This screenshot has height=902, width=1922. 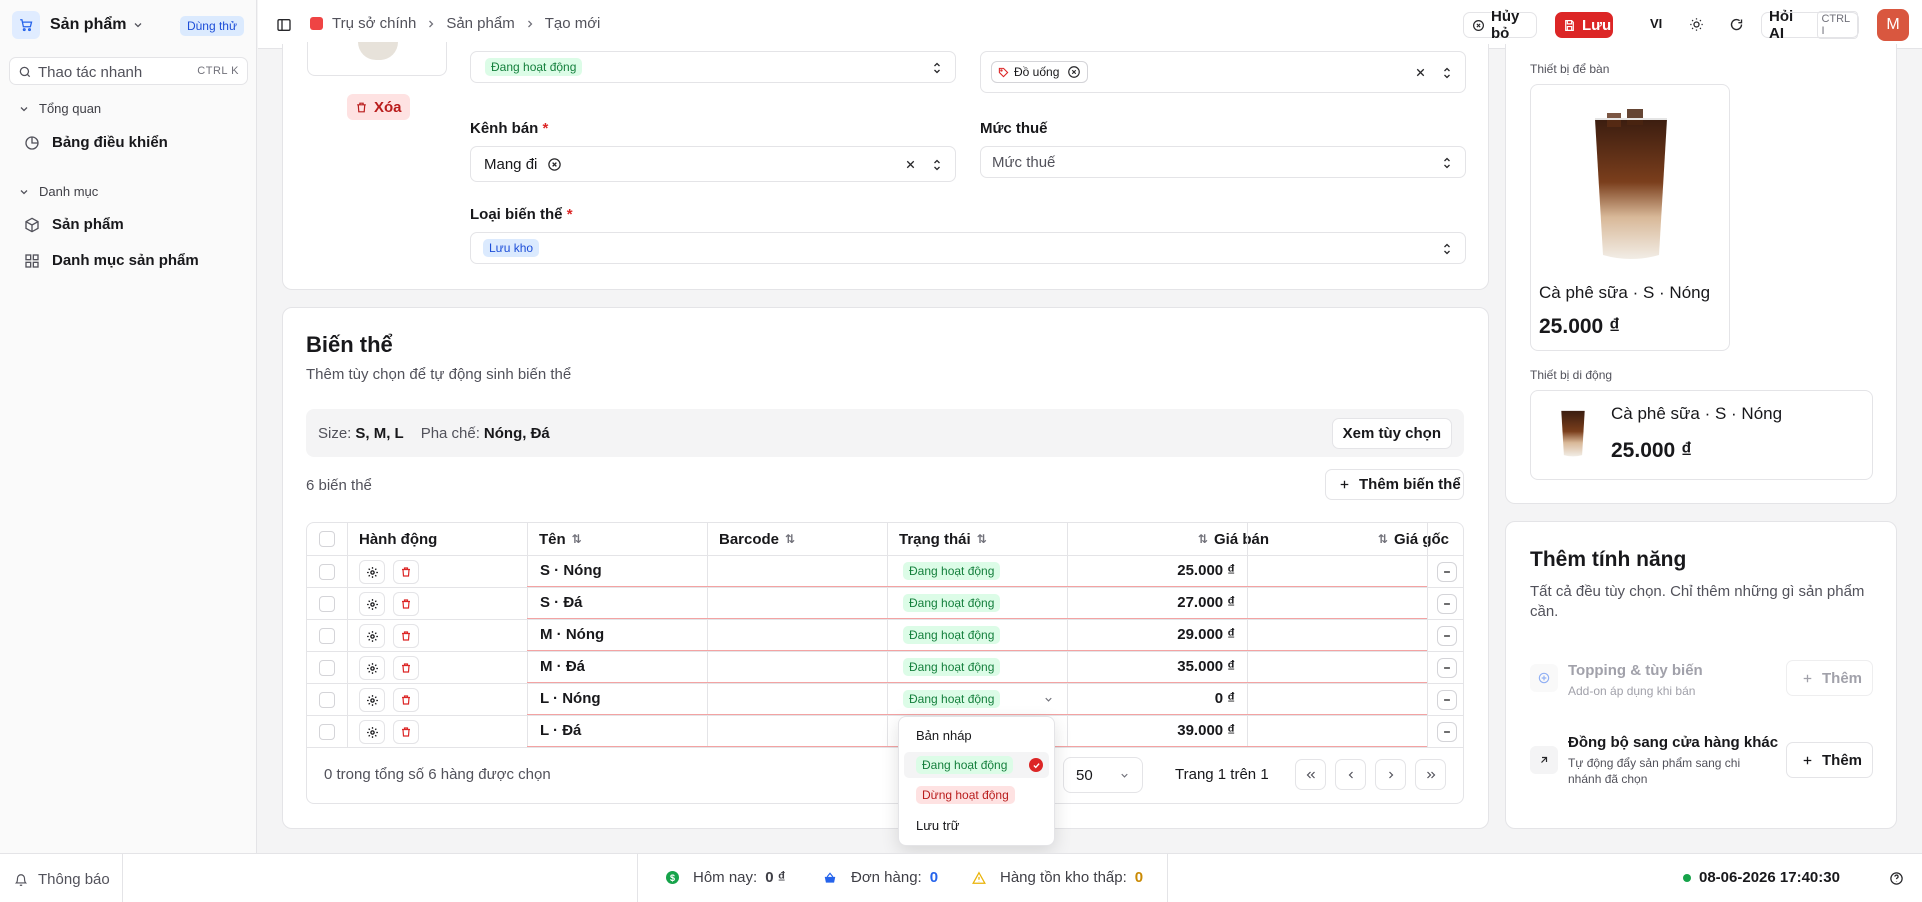 What do you see at coordinates (59, 108) in the screenshot?
I see `section-overview: Tổng quan` at bounding box center [59, 108].